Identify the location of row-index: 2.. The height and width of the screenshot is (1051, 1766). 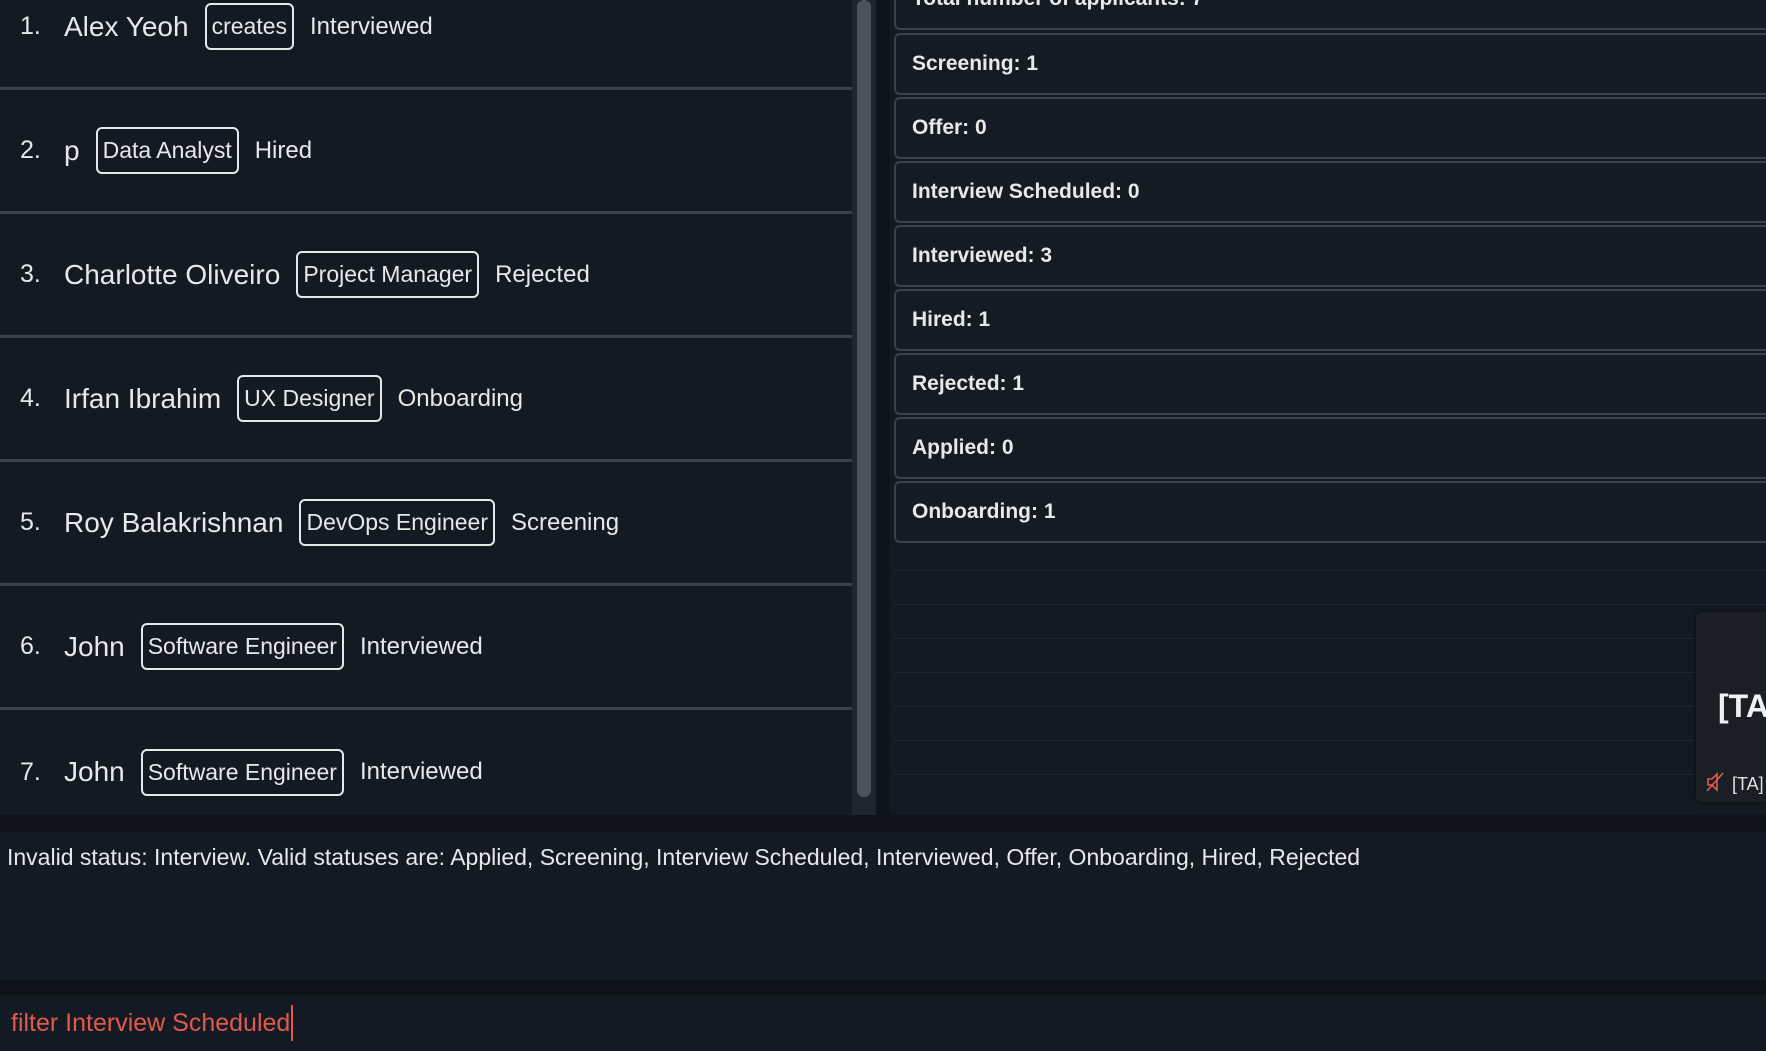
(30, 150).